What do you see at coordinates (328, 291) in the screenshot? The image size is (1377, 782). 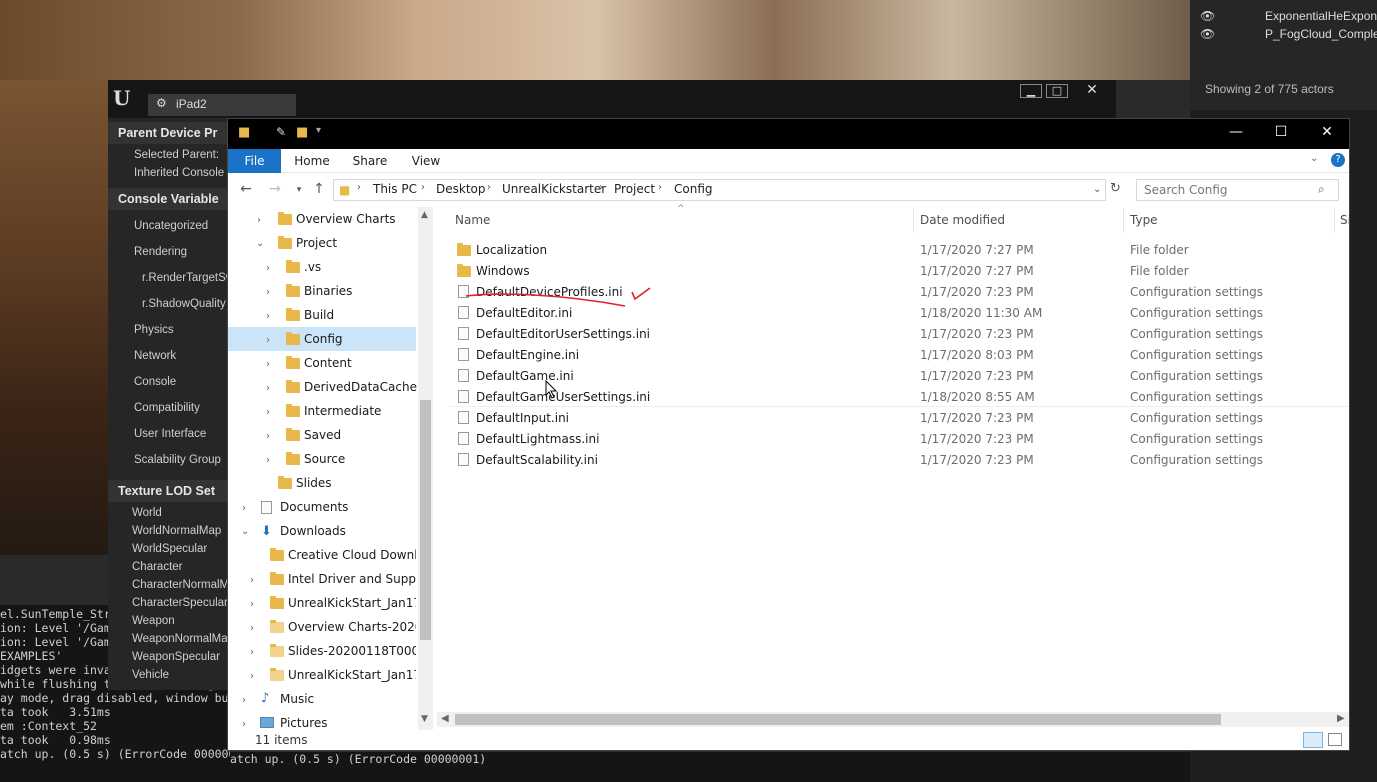 I see `nav-item-binaries: Binaries` at bounding box center [328, 291].